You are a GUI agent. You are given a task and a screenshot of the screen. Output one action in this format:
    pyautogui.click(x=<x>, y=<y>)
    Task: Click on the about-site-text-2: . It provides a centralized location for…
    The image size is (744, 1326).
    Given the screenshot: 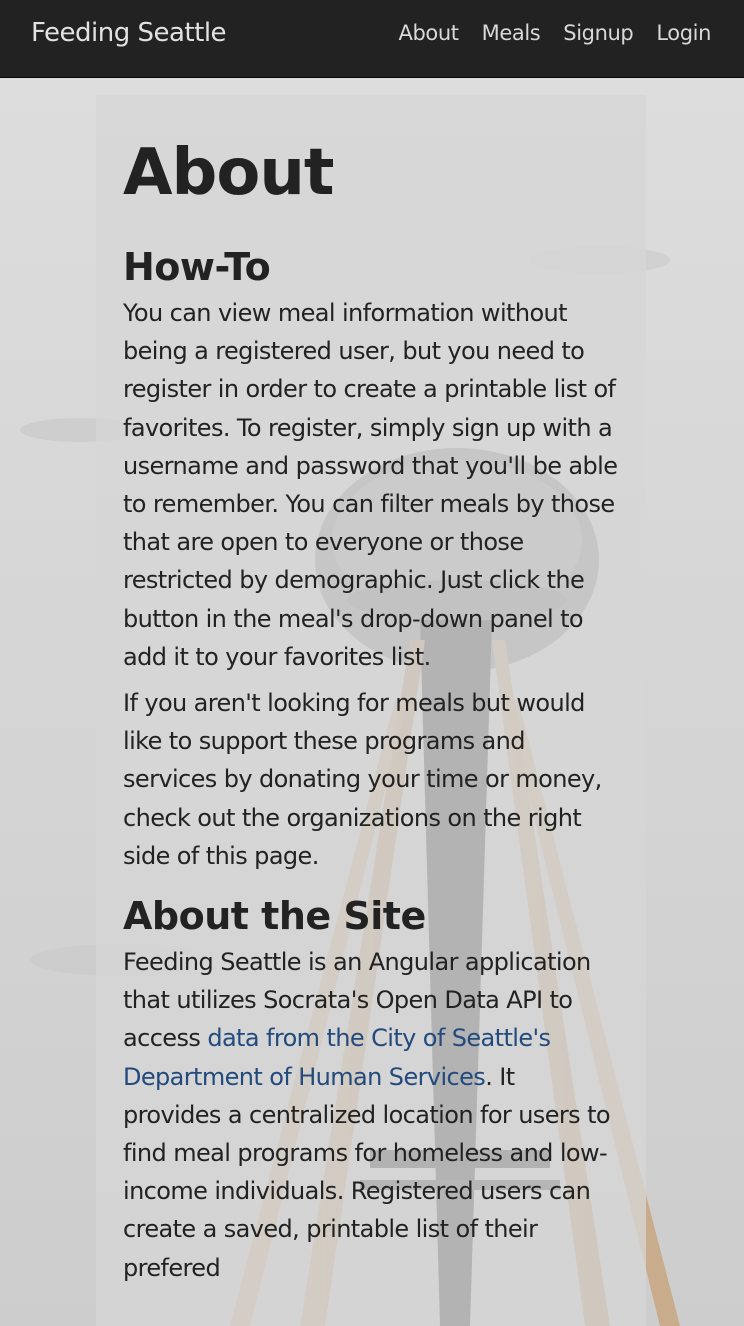 What is the action you would take?
    pyautogui.click(x=367, y=1172)
    